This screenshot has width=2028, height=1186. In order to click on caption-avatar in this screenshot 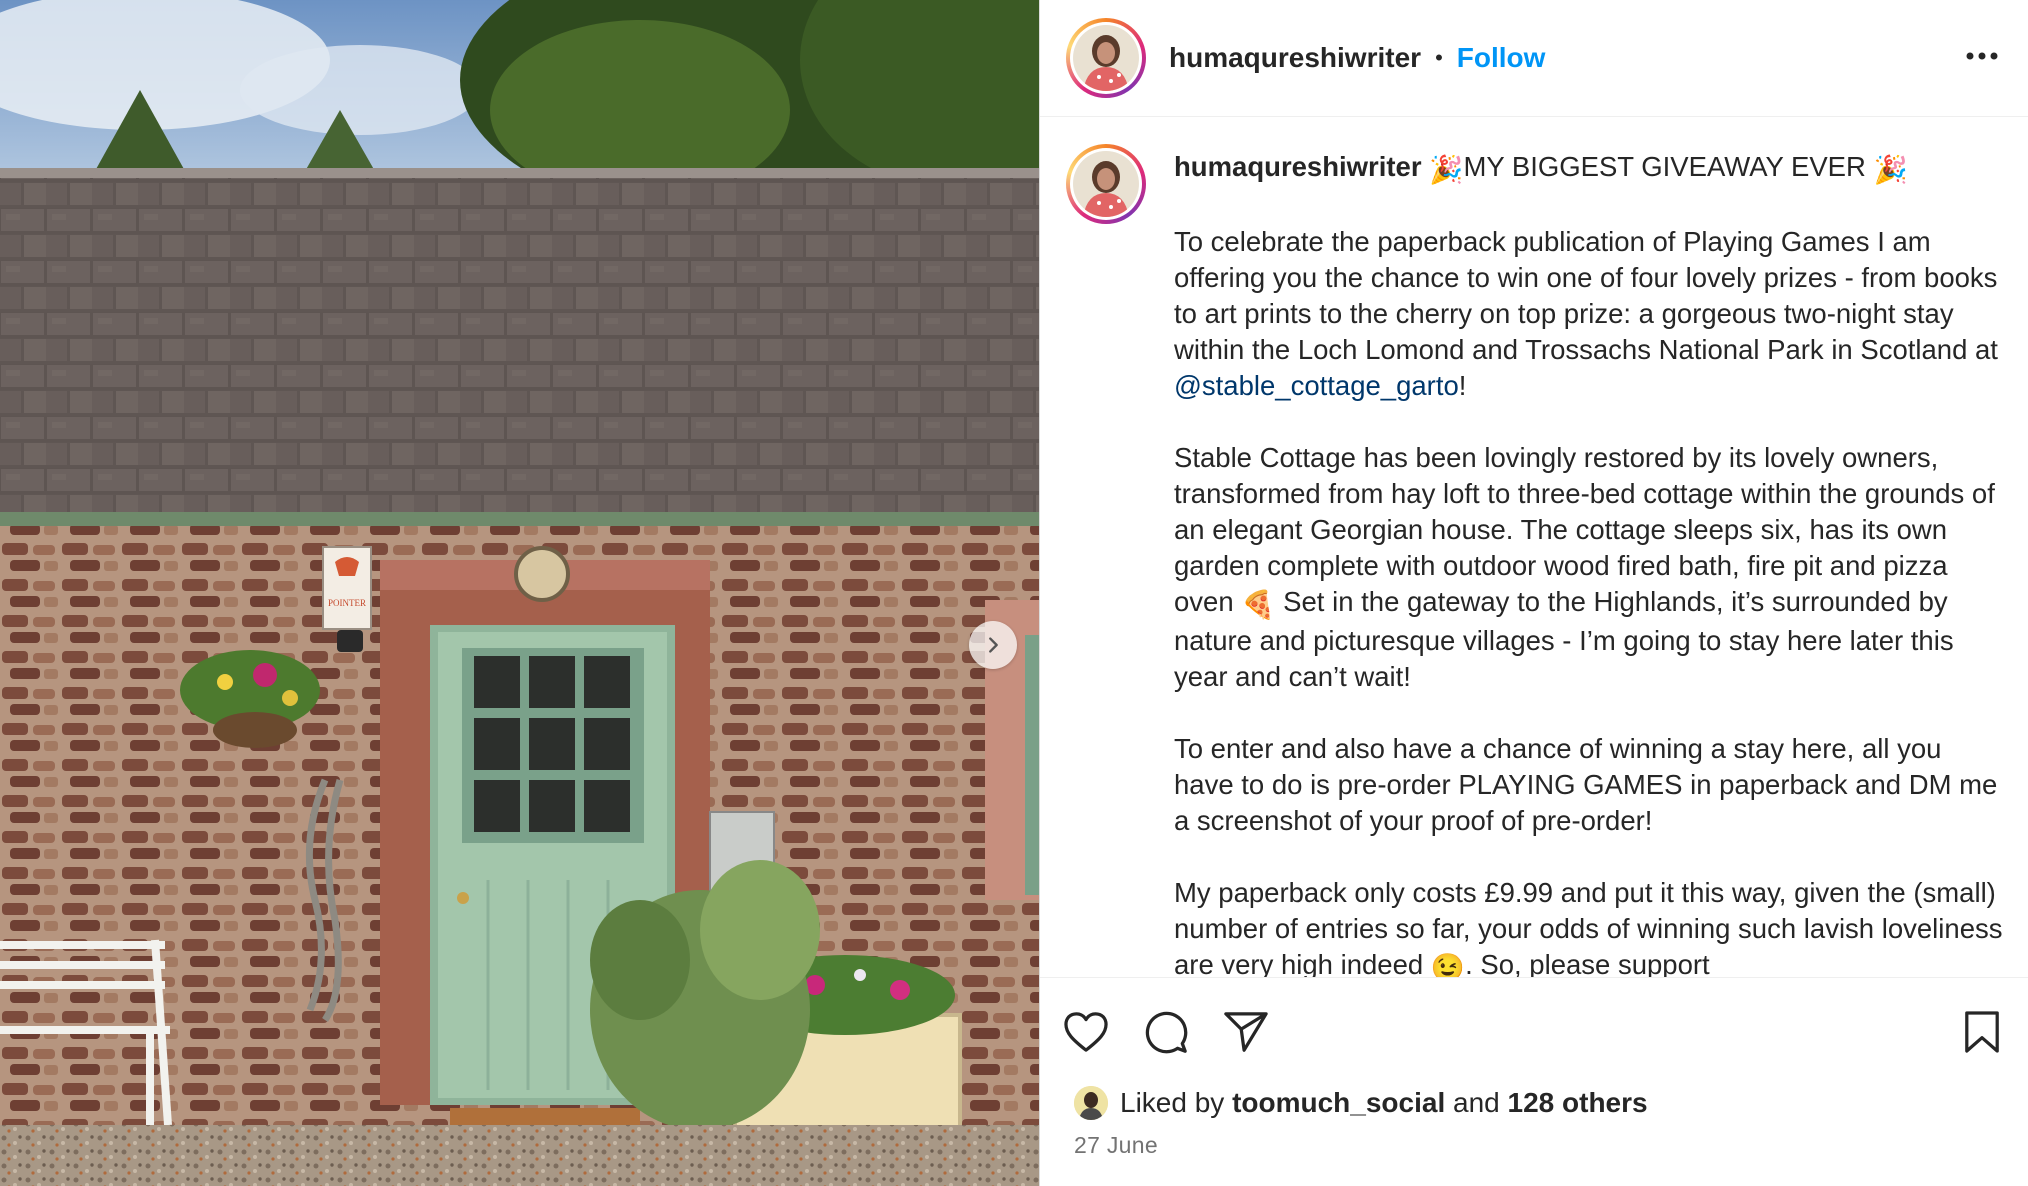, I will do `click(1106, 184)`.